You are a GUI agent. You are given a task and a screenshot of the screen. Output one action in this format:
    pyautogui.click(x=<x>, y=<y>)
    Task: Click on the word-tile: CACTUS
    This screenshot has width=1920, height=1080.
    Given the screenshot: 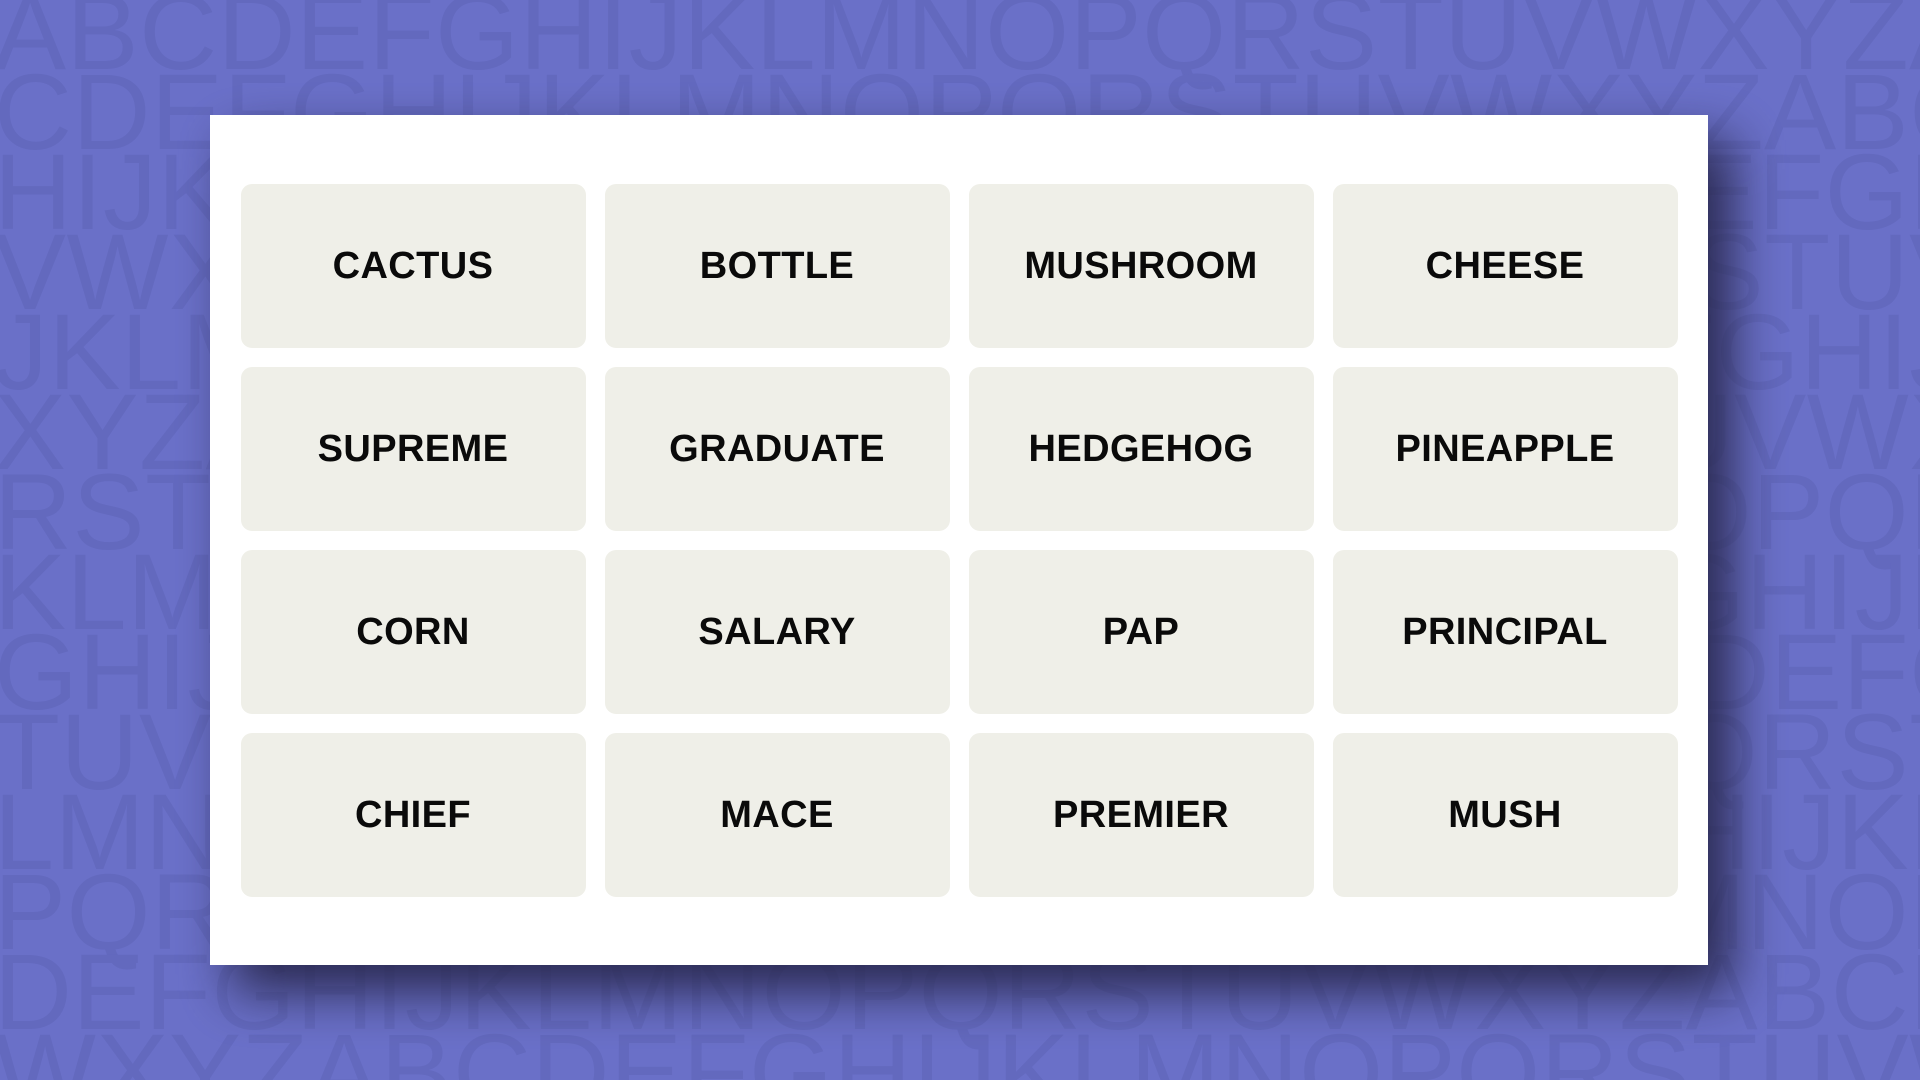 What is the action you would take?
    pyautogui.click(x=413, y=265)
    